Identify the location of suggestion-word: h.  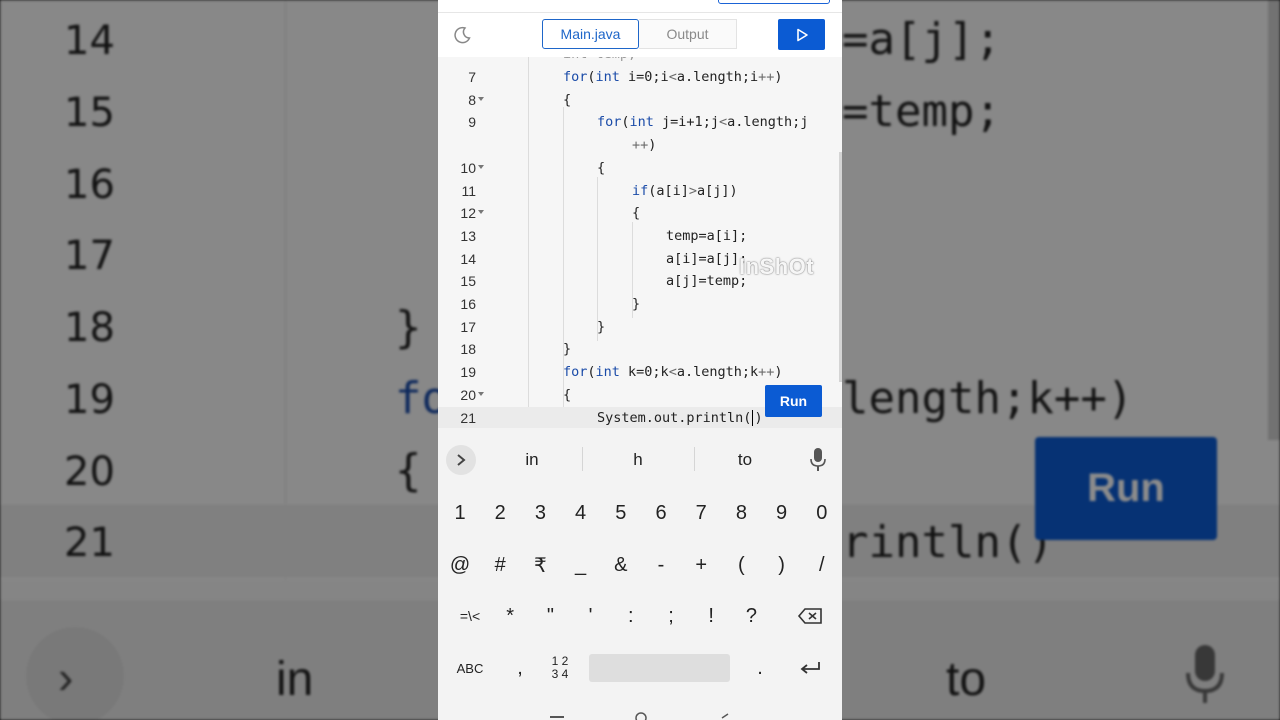
(638, 460).